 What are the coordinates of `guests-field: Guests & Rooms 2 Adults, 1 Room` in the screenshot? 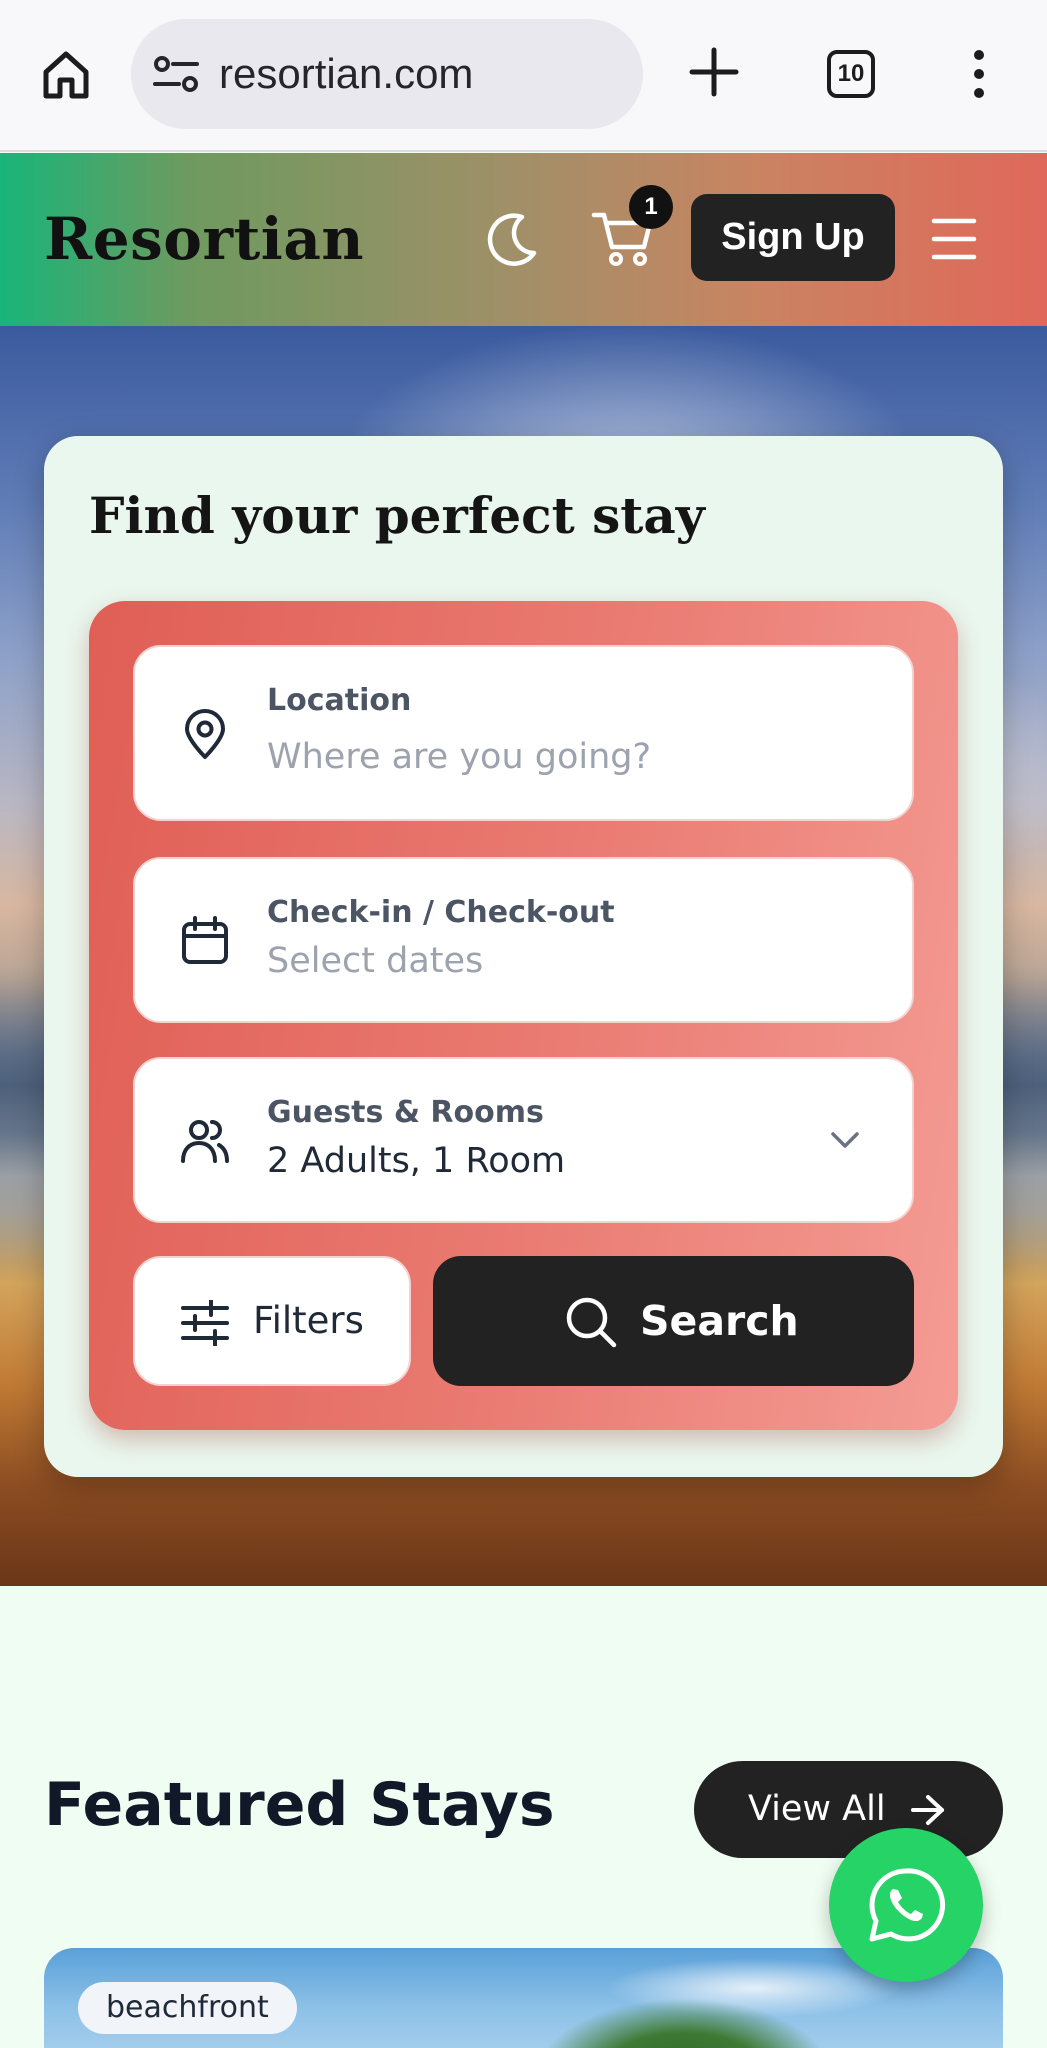 It's located at (523, 1140).